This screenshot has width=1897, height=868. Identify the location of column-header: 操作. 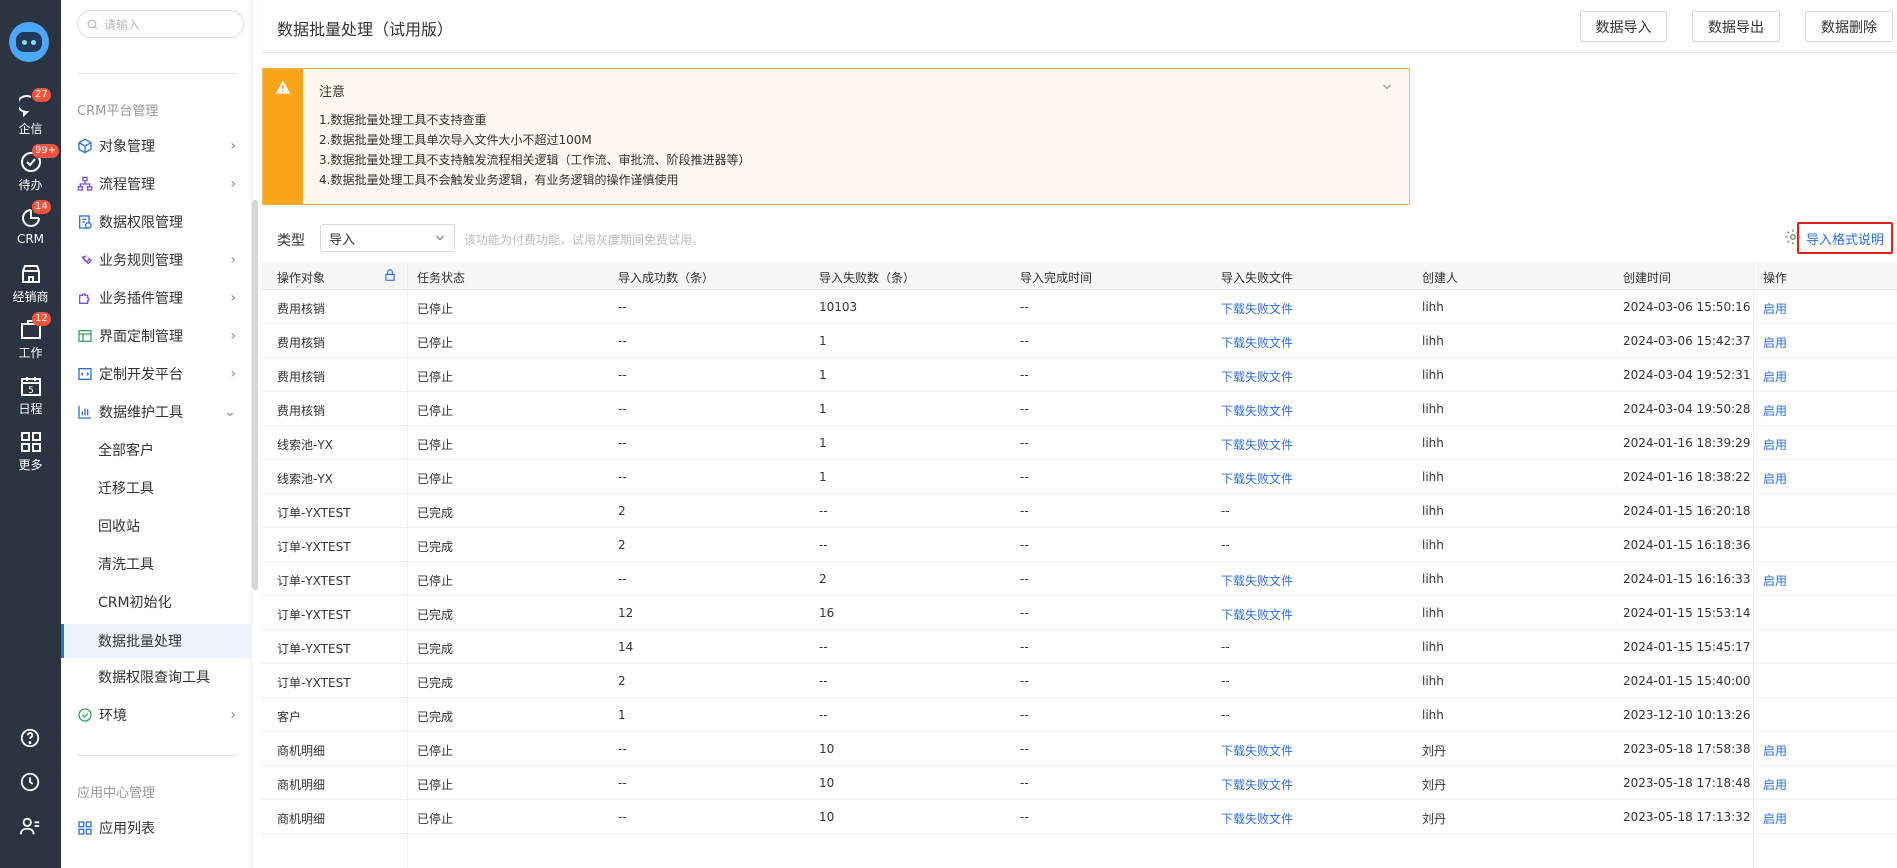
(1775, 278).